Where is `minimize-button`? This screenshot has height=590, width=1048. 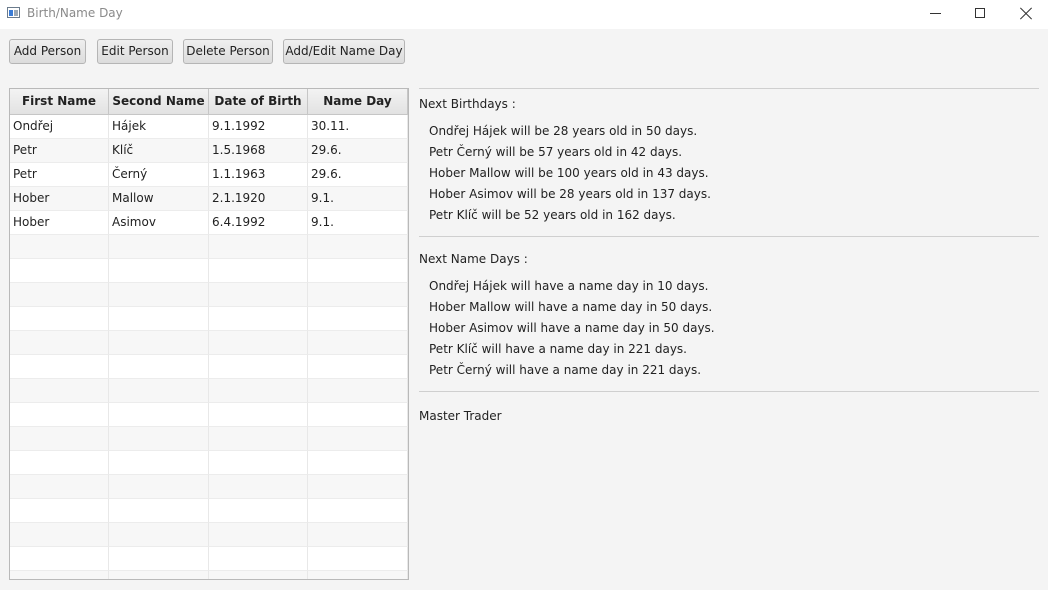
minimize-button is located at coordinates (936, 14).